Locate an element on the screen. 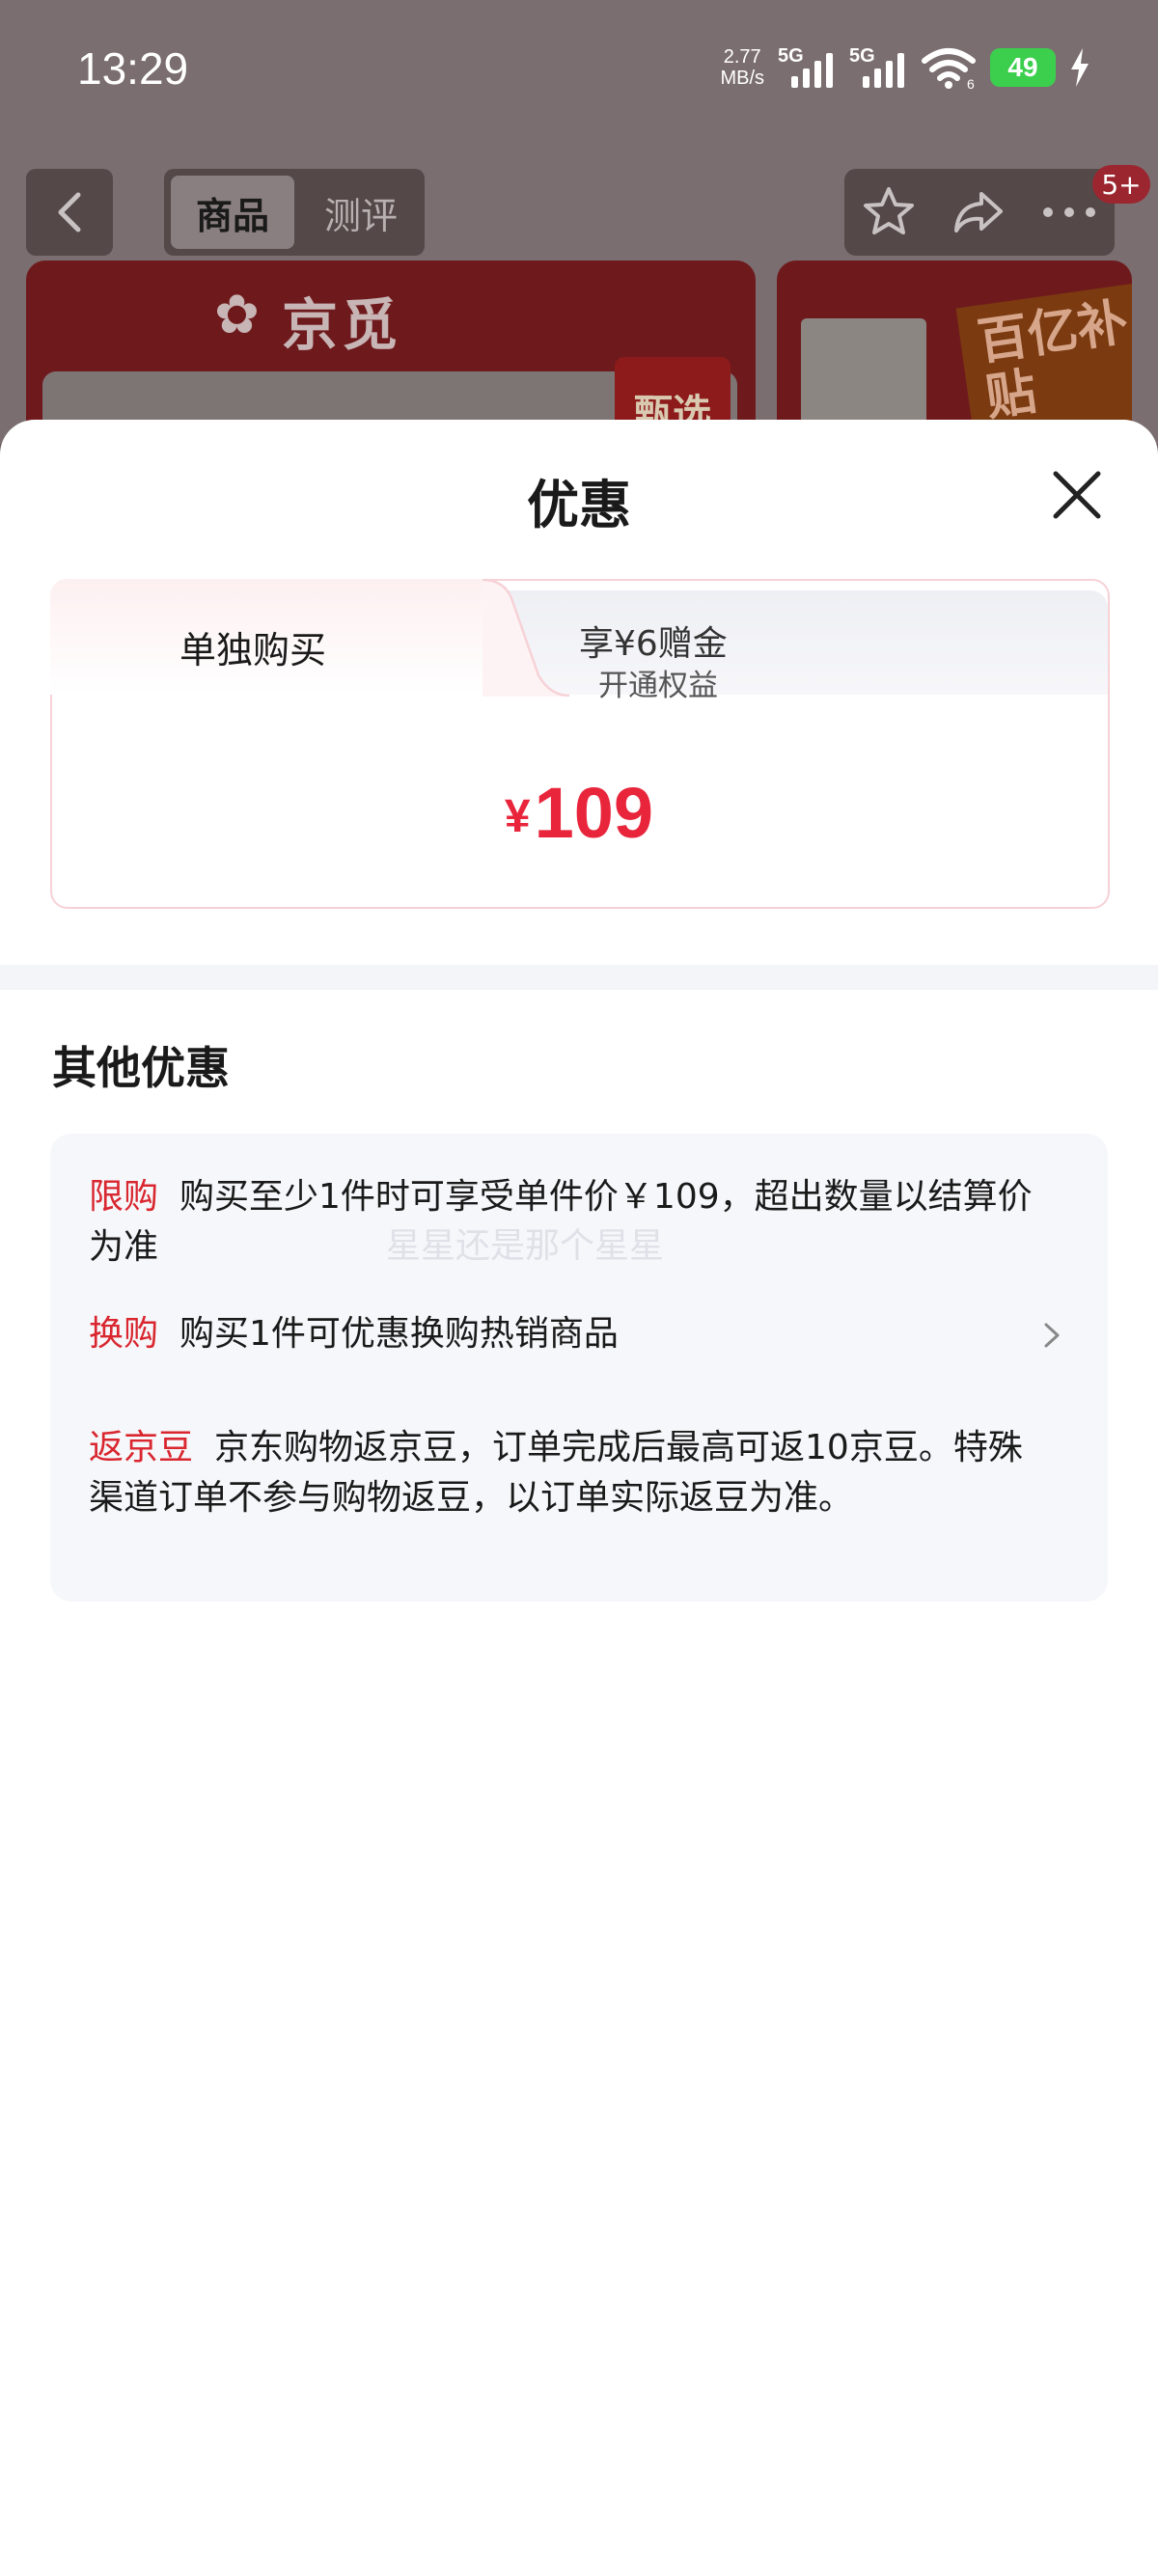 This screenshot has height=2576, width=1158. promo-tag: 返京豆 is located at coordinates (141, 1448).